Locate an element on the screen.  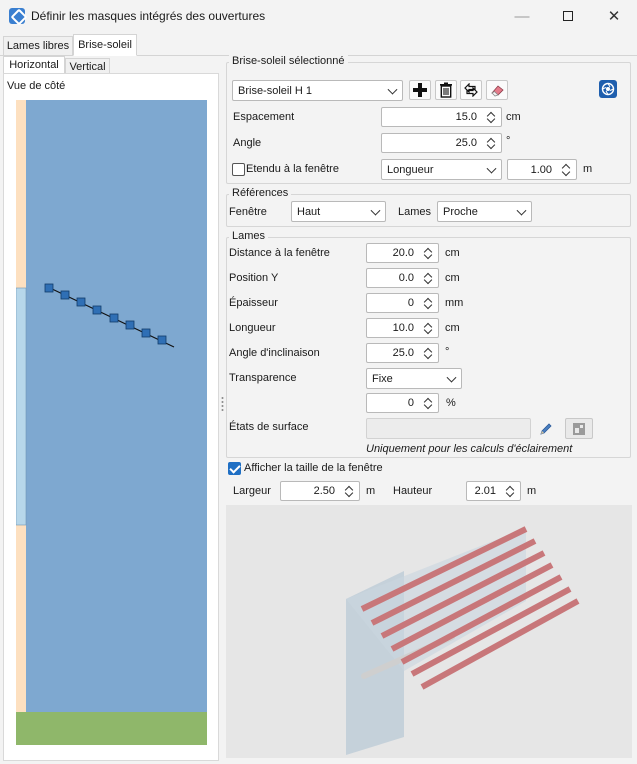
lames-ref-select: Proche is located at coordinates (484, 211).